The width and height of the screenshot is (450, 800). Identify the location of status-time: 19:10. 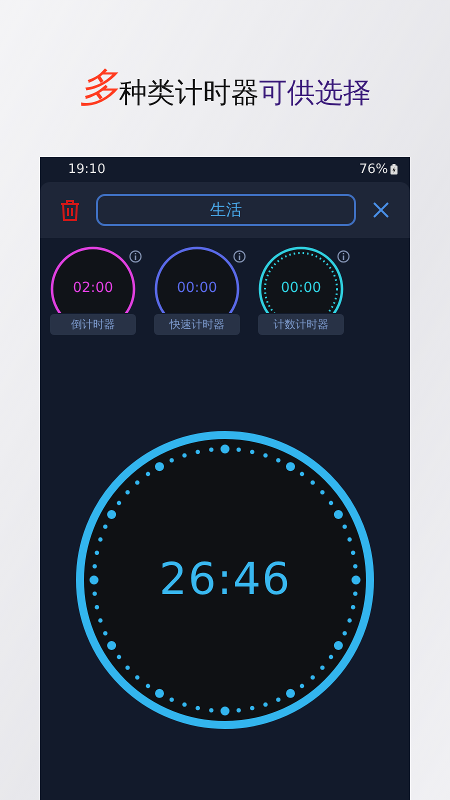
(87, 169).